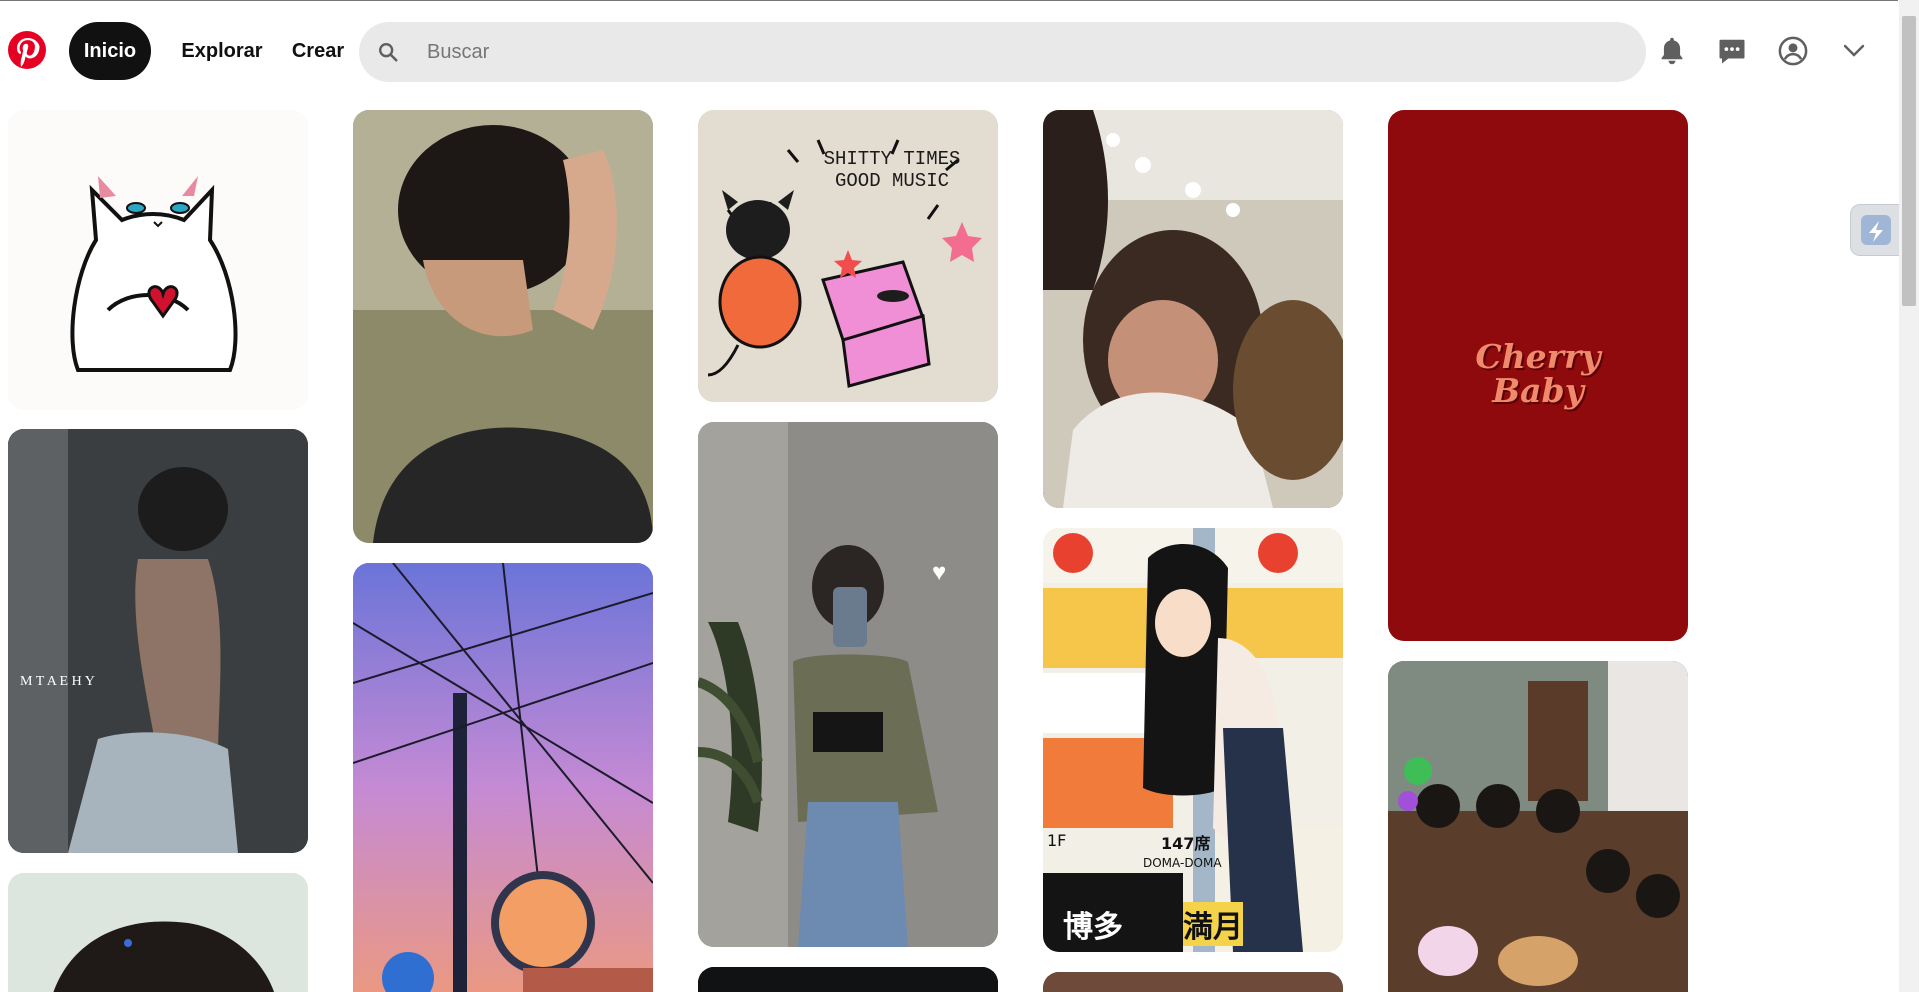  I want to click on chevron-down-icon, so click(1854, 50).